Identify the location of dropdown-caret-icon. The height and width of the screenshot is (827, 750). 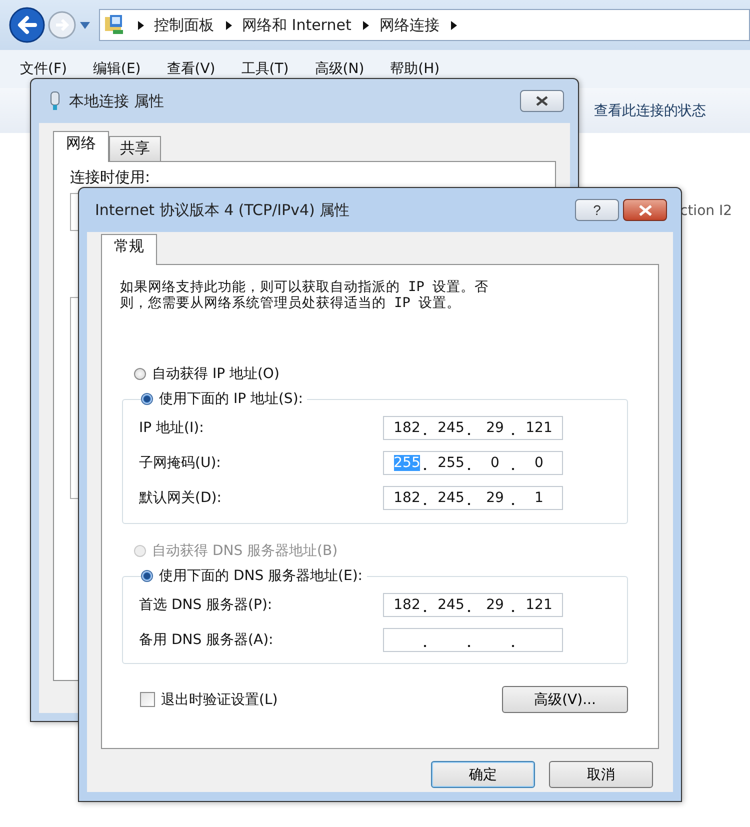
(85, 25).